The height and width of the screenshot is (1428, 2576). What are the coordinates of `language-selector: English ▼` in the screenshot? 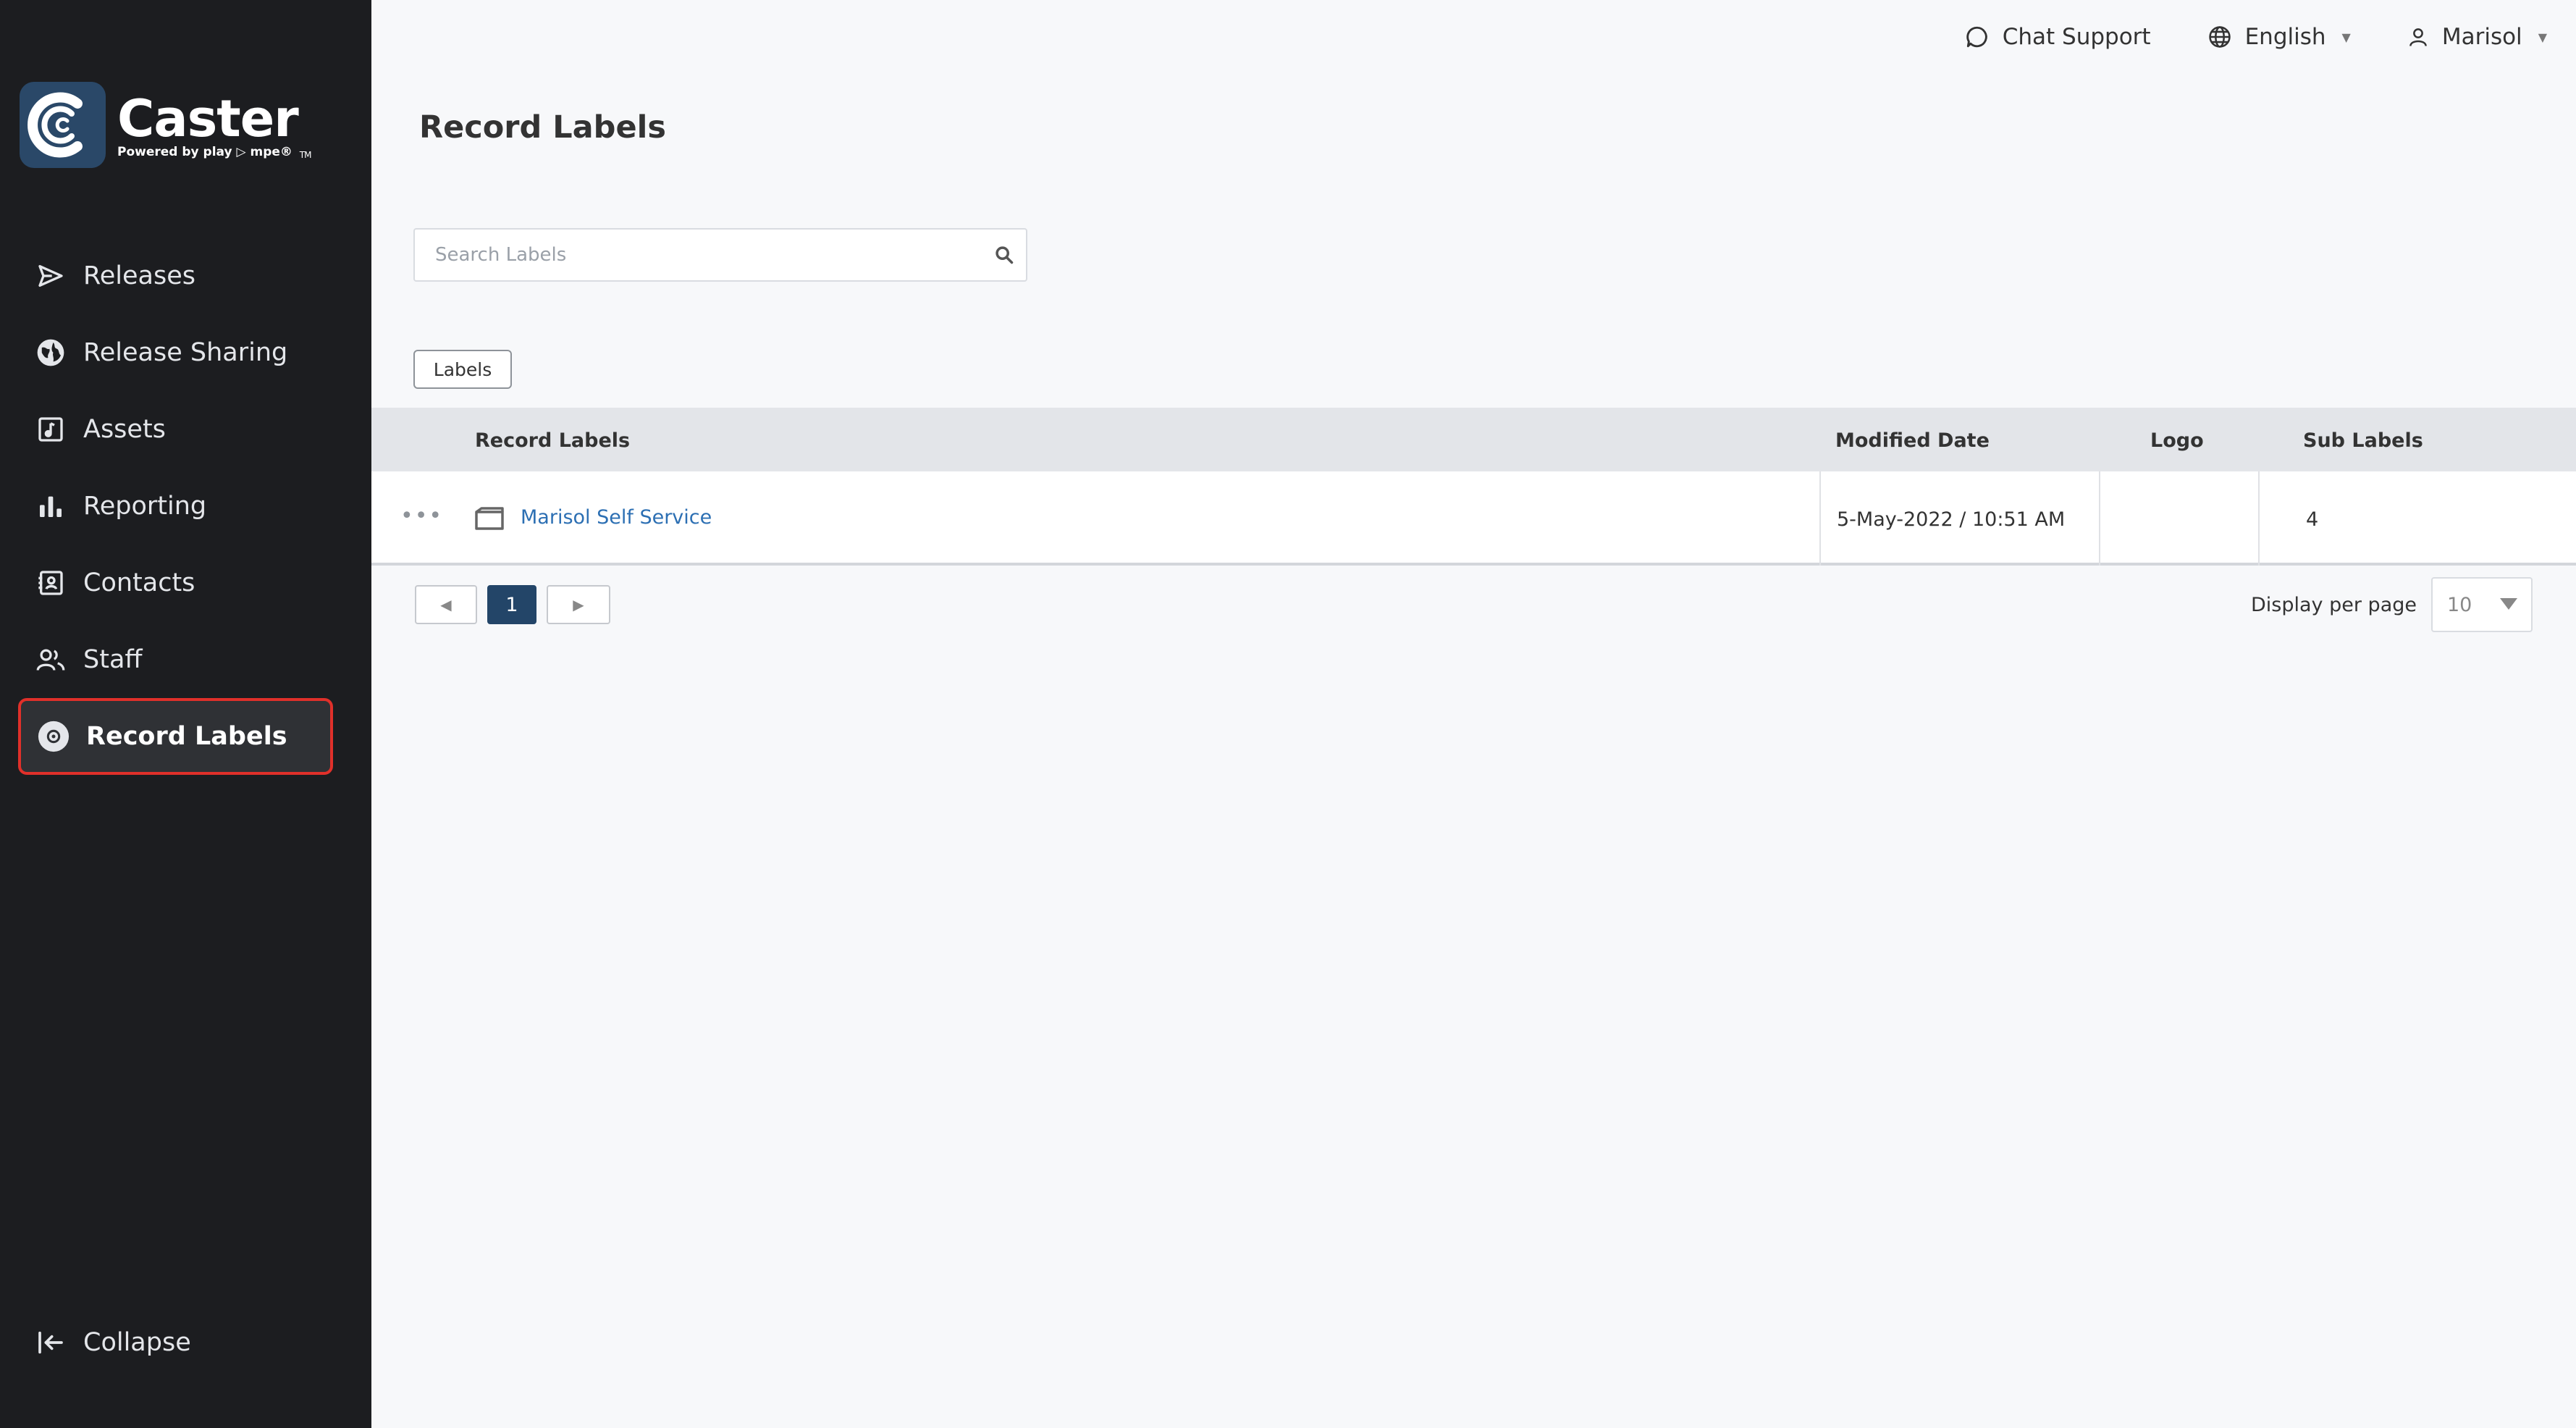 It's located at (2279, 37).